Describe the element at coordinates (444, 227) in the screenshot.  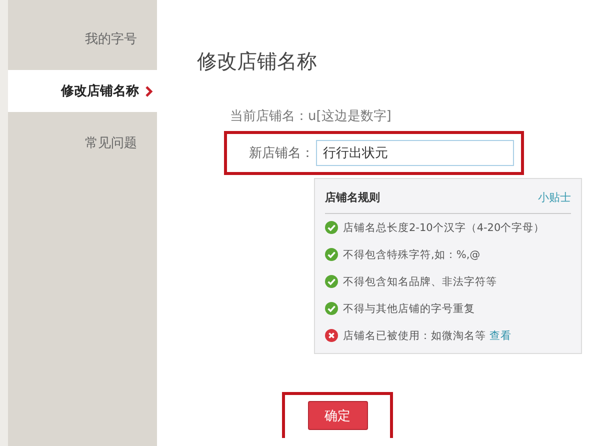
I see `rule-text: 店铺名总长度2-10个汉字（4-20个字母）` at that location.